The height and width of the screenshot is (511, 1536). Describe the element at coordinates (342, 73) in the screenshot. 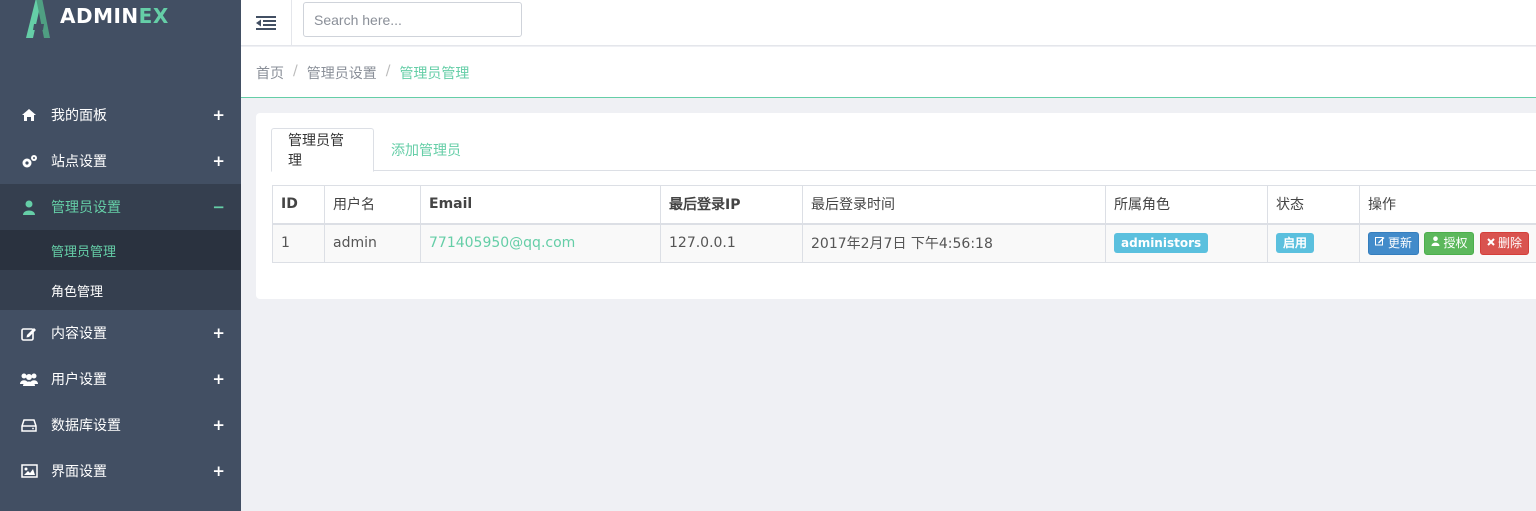

I see `breadcrumb-admin-settings: 管理员设置` at that location.